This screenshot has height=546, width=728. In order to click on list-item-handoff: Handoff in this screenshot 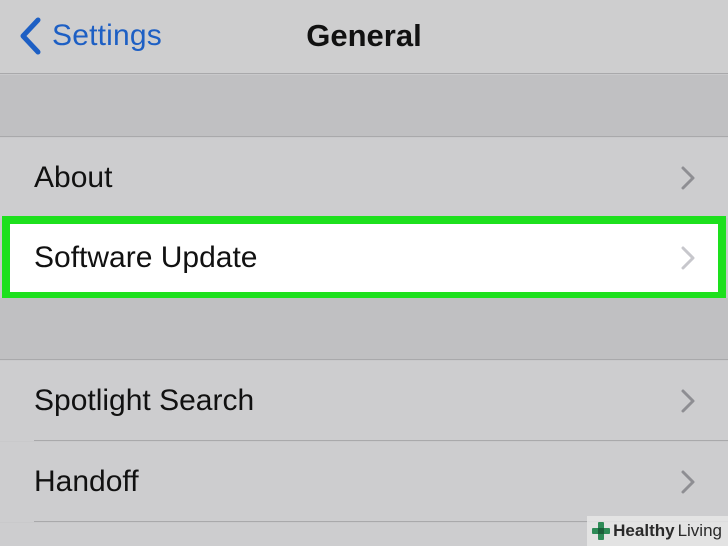, I will do `click(364, 482)`.